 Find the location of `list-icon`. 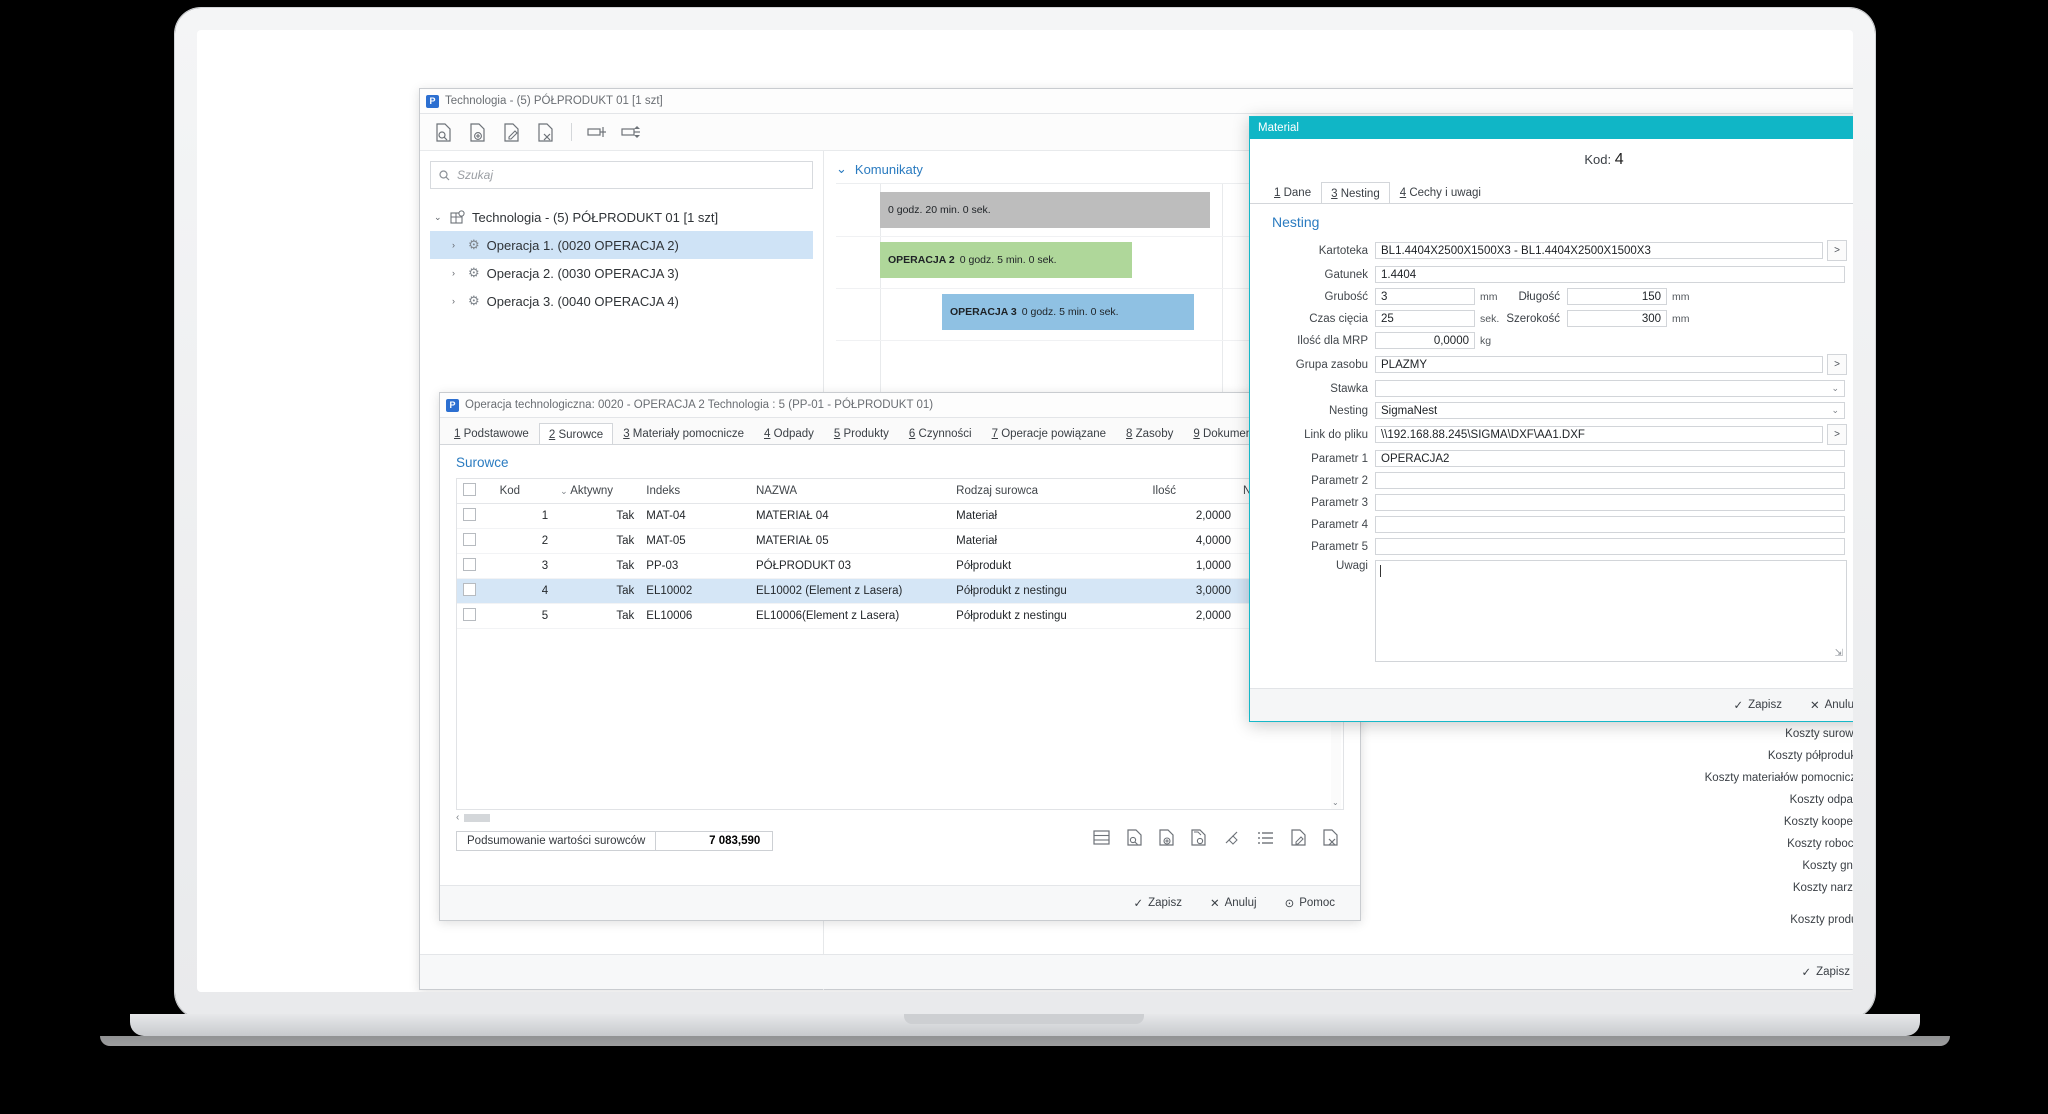

list-icon is located at coordinates (1265, 840).